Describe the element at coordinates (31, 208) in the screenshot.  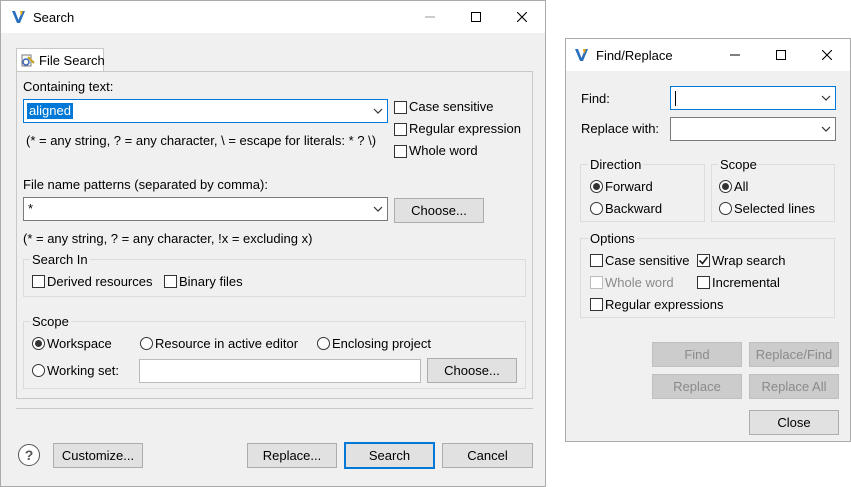
I see `file-patterns-value: *` at that location.